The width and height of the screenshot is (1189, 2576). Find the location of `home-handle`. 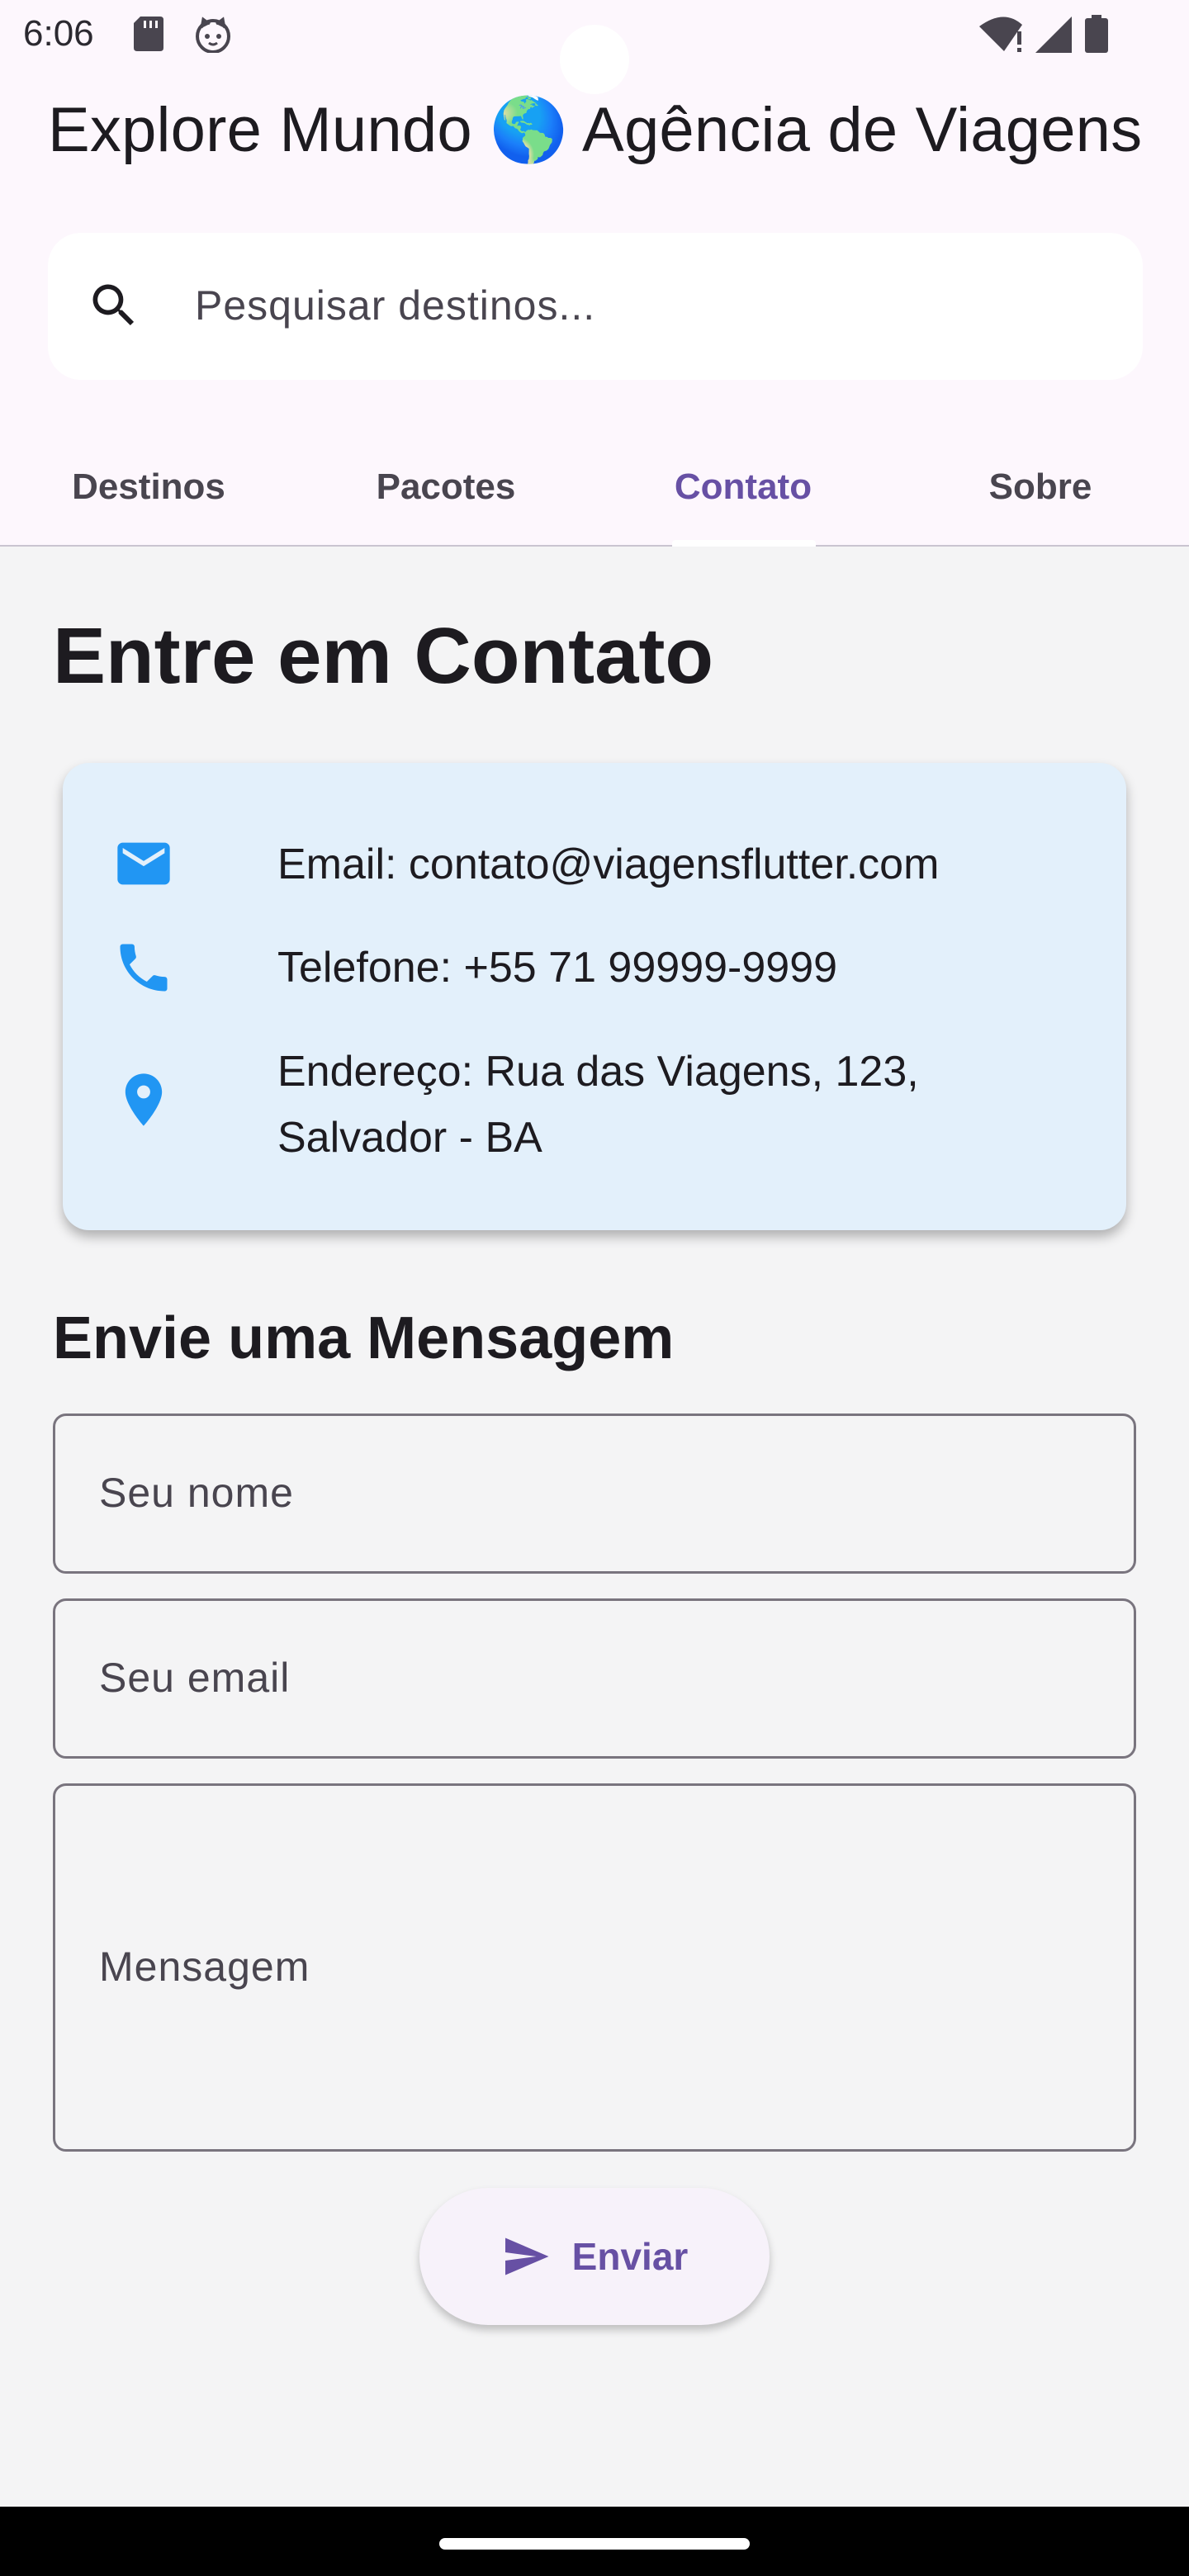

home-handle is located at coordinates (594, 2544).